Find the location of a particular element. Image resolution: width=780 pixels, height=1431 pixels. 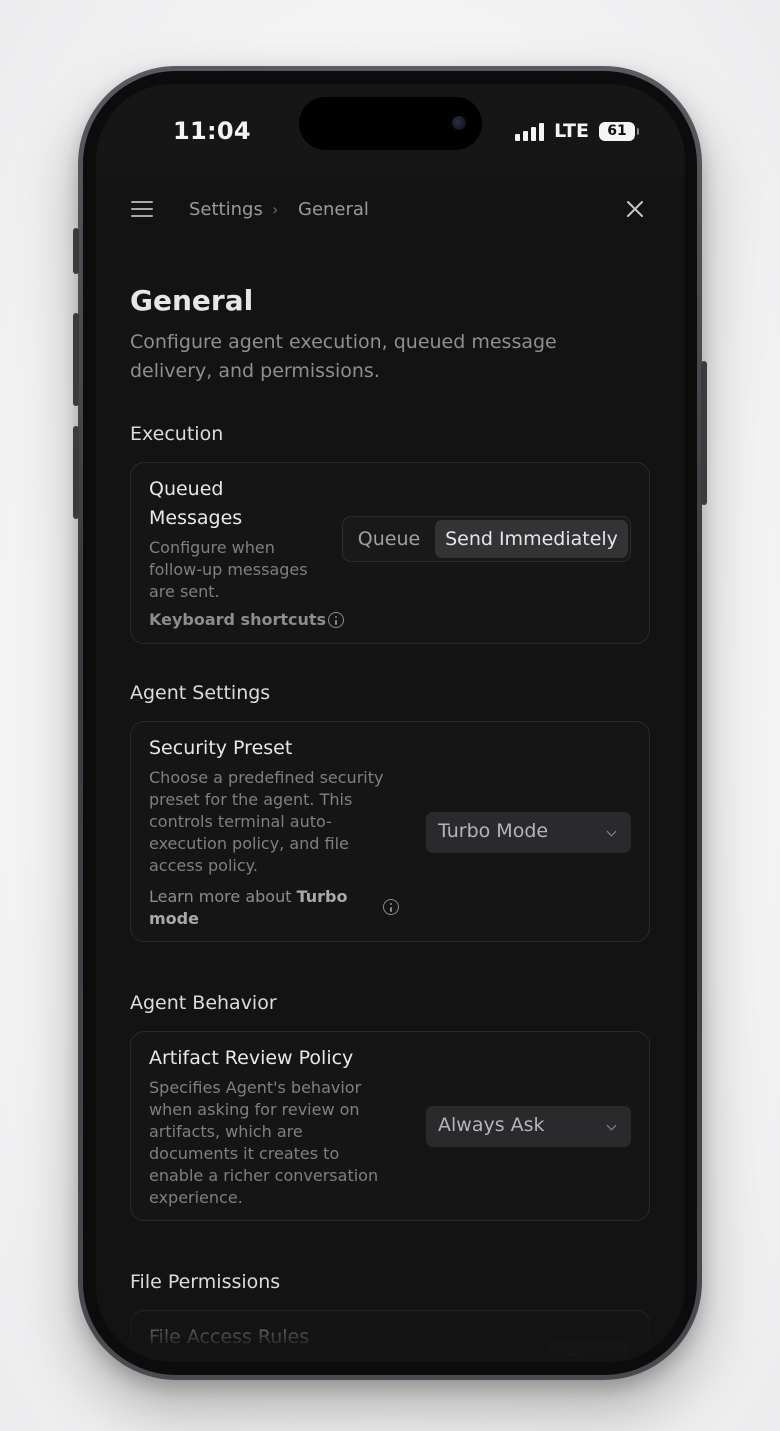

setting-title: Messages is located at coordinates (196, 518).